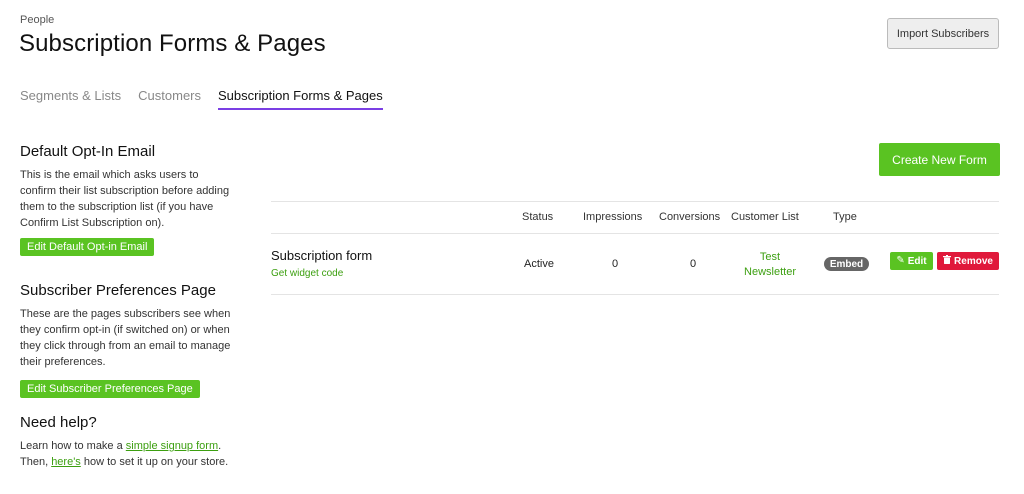 The height and width of the screenshot is (494, 1024). What do you see at coordinates (539, 264) in the screenshot?
I see `row-status: Active` at bounding box center [539, 264].